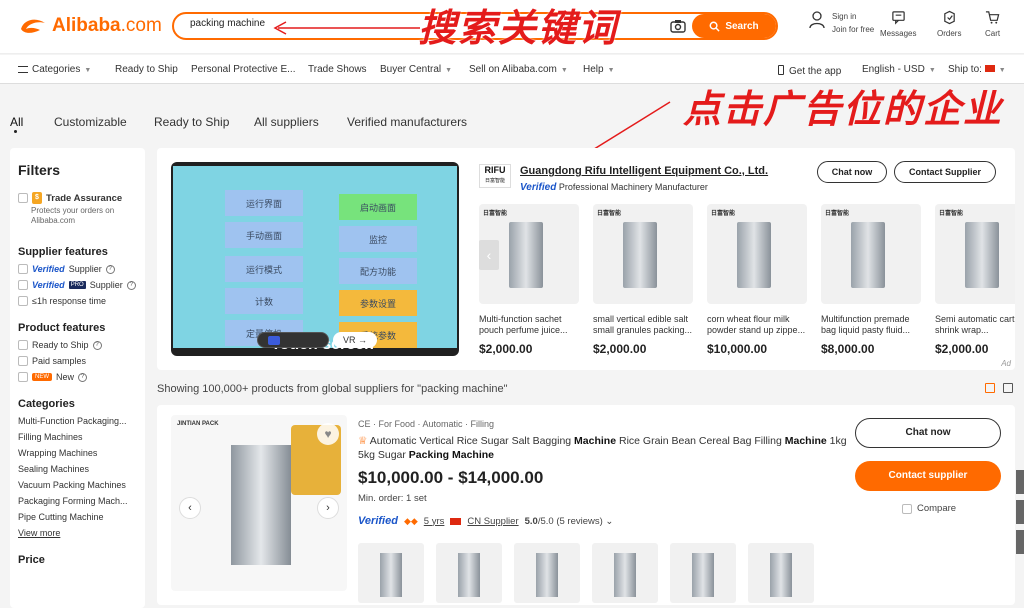 This screenshot has width=1024, height=608. What do you see at coordinates (77, 437) in the screenshot?
I see `category-item: Filling Machines` at bounding box center [77, 437].